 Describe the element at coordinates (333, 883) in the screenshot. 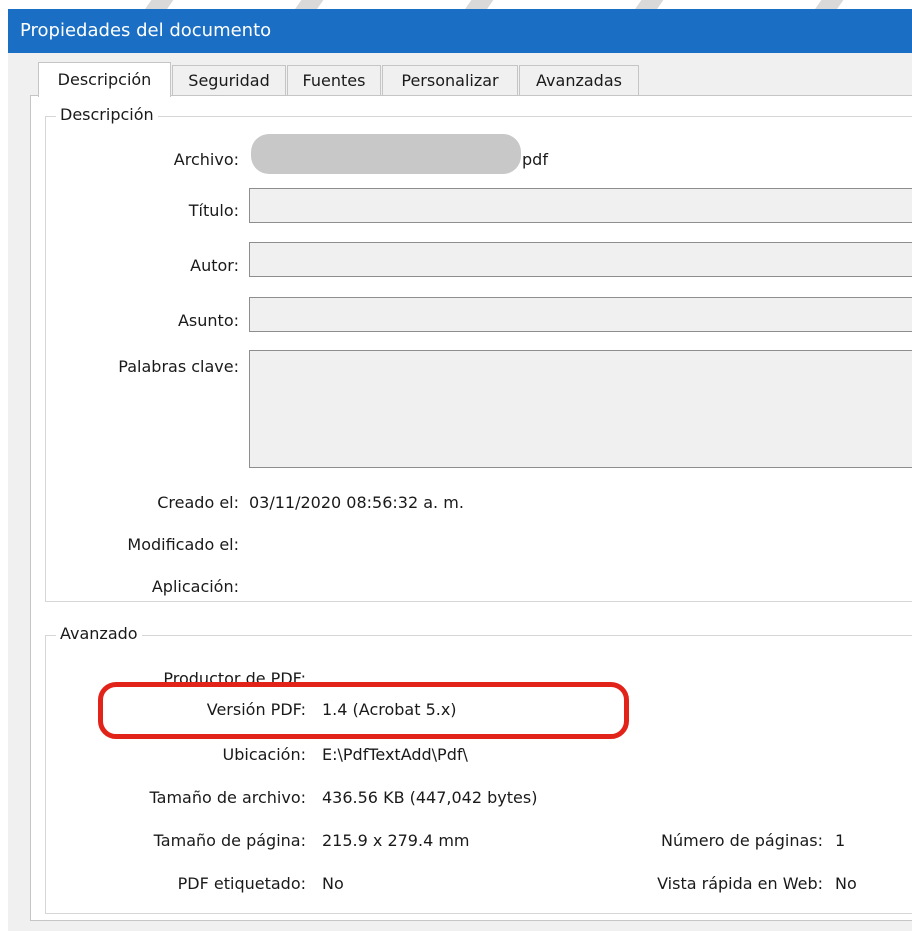

I see `tagged-pdf-value: No` at that location.